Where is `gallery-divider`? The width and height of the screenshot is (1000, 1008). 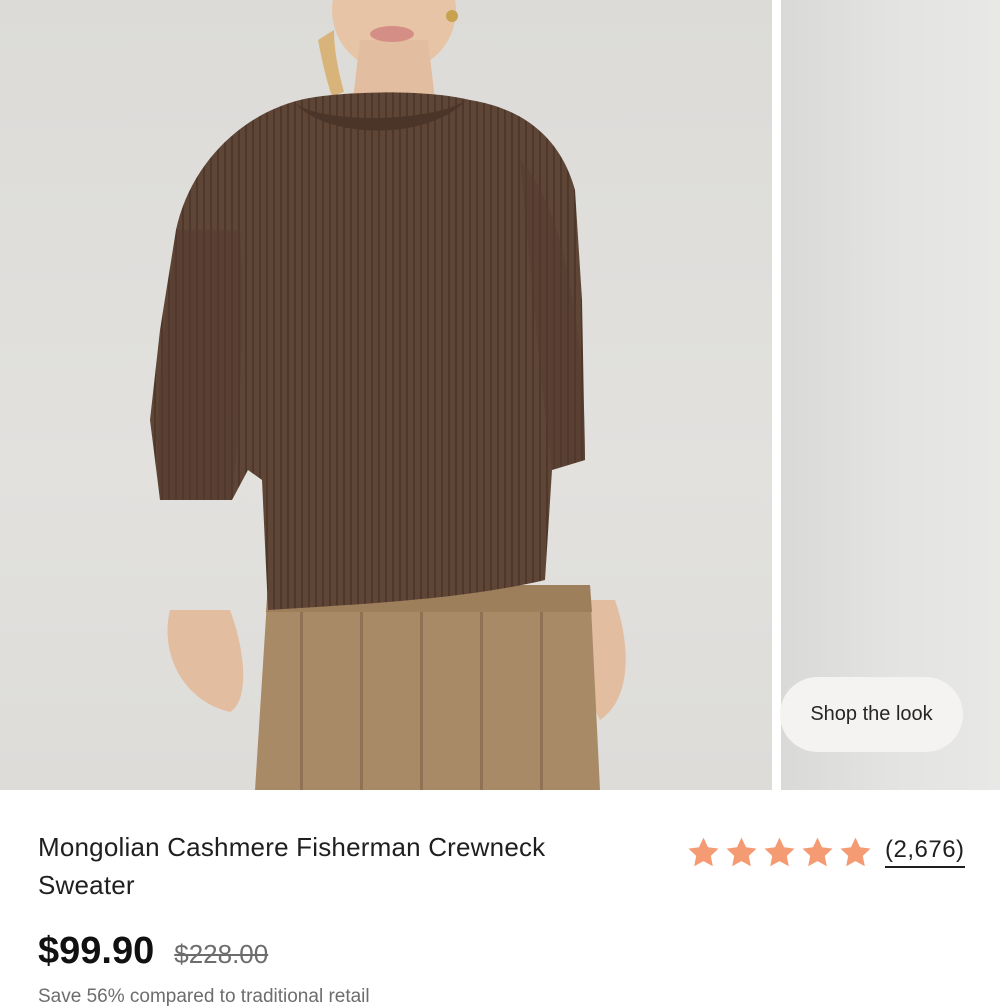
gallery-divider is located at coordinates (776, 395).